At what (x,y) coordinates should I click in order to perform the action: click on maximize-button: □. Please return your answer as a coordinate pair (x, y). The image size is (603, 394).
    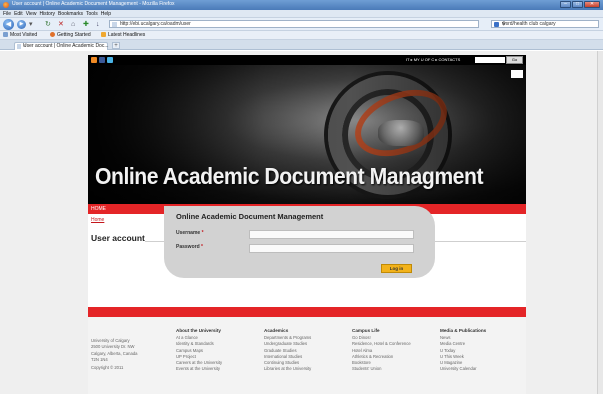
    Looking at the image, I should click on (577, 4).